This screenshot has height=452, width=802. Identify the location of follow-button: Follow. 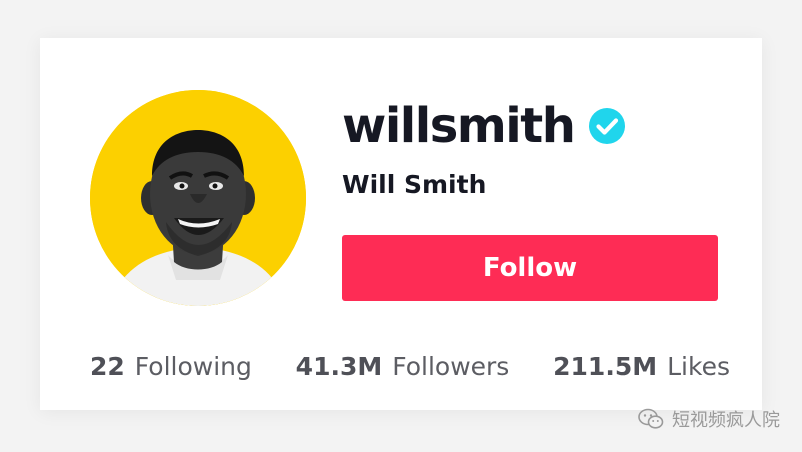
(530, 268).